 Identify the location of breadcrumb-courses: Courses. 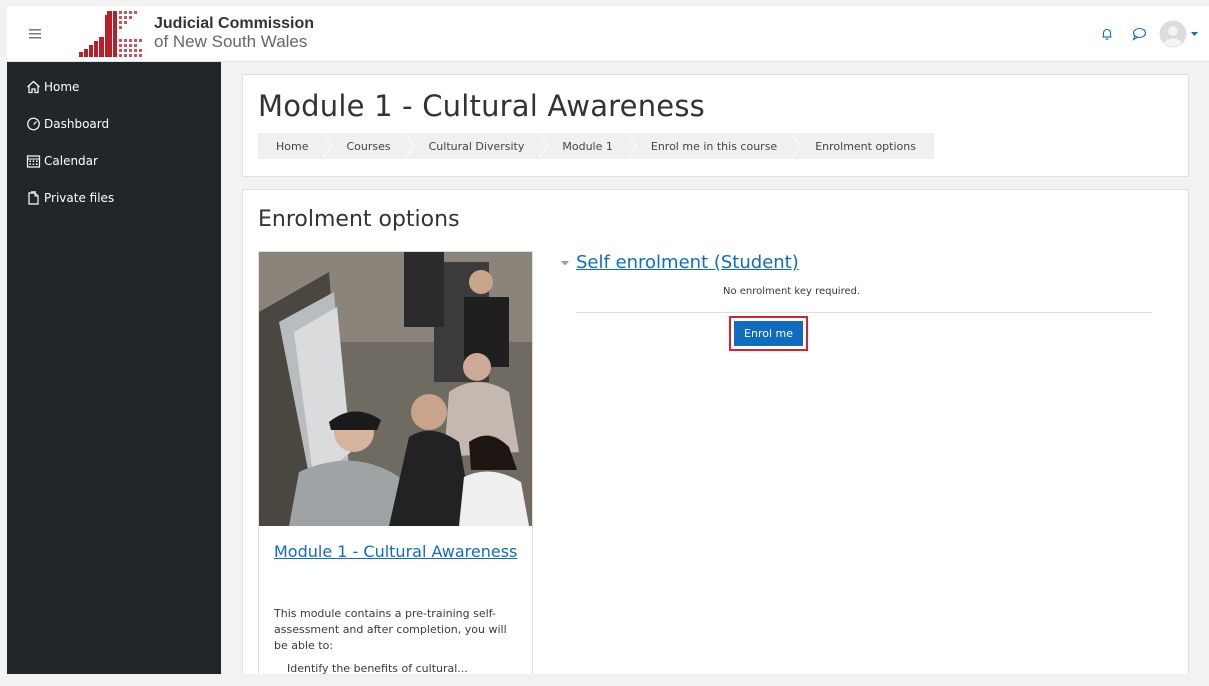
(368, 146).